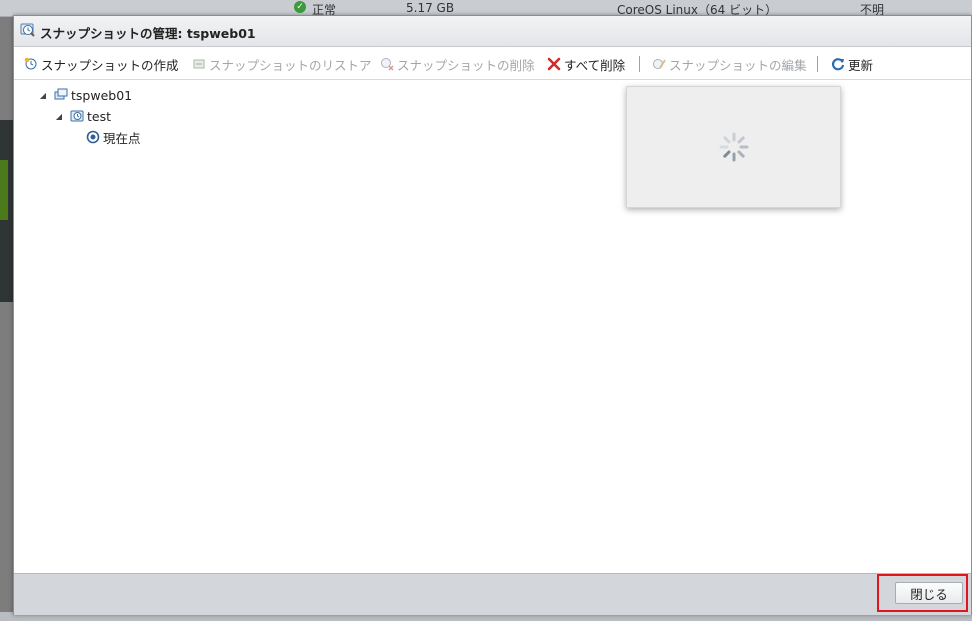 This screenshot has width=972, height=621. Describe the element at coordinates (102, 95) in the screenshot. I see `tree-item-vm-label: tspweb01` at that location.